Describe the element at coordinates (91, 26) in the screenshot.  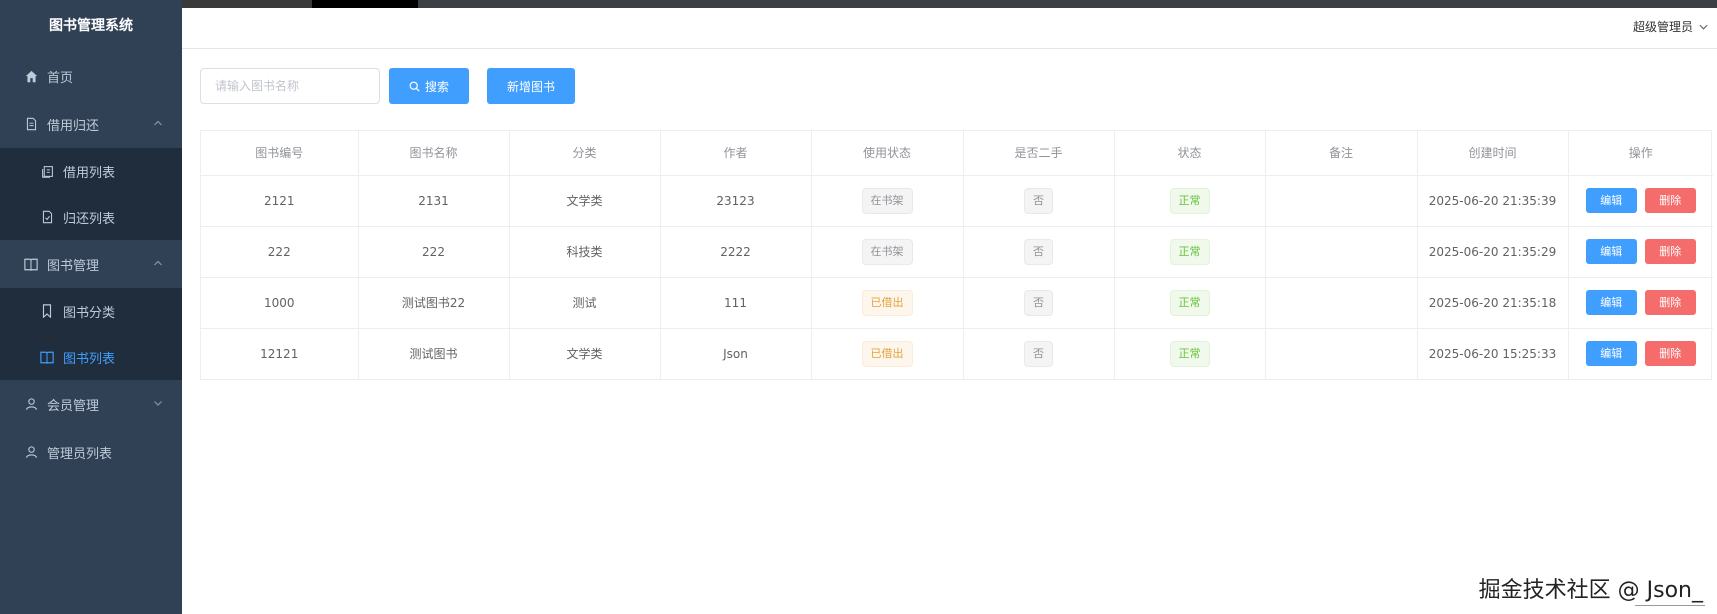
I see `app-title: 图书管理系统` at that location.